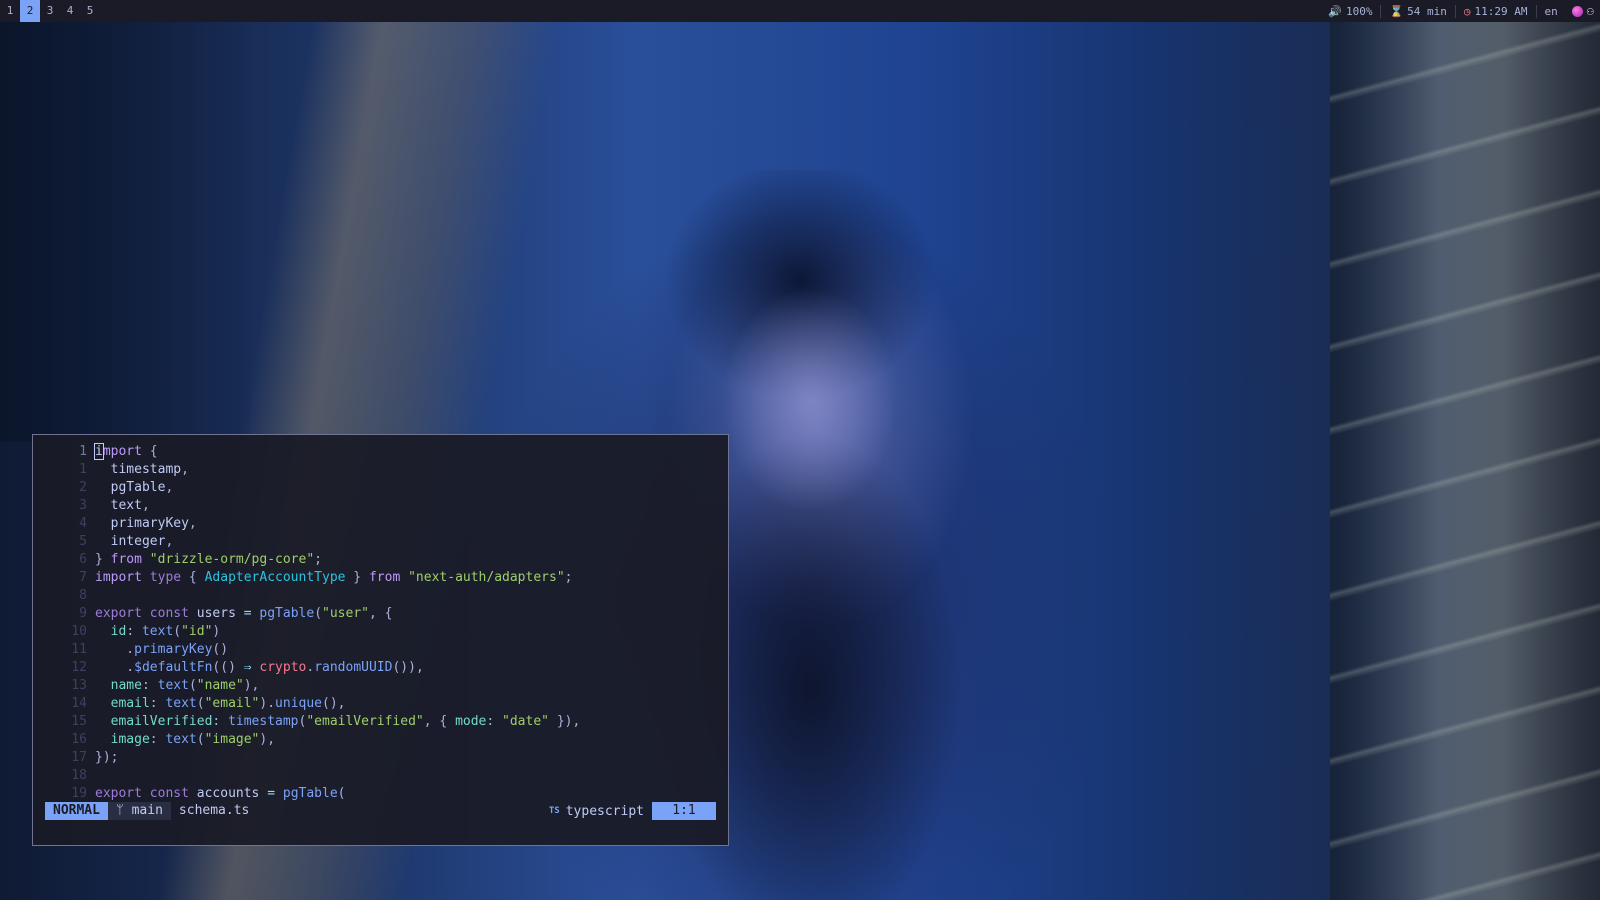 Image resolution: width=1600 pixels, height=900 pixels. What do you see at coordinates (267, 739) in the screenshot?
I see `code-token: ),` at bounding box center [267, 739].